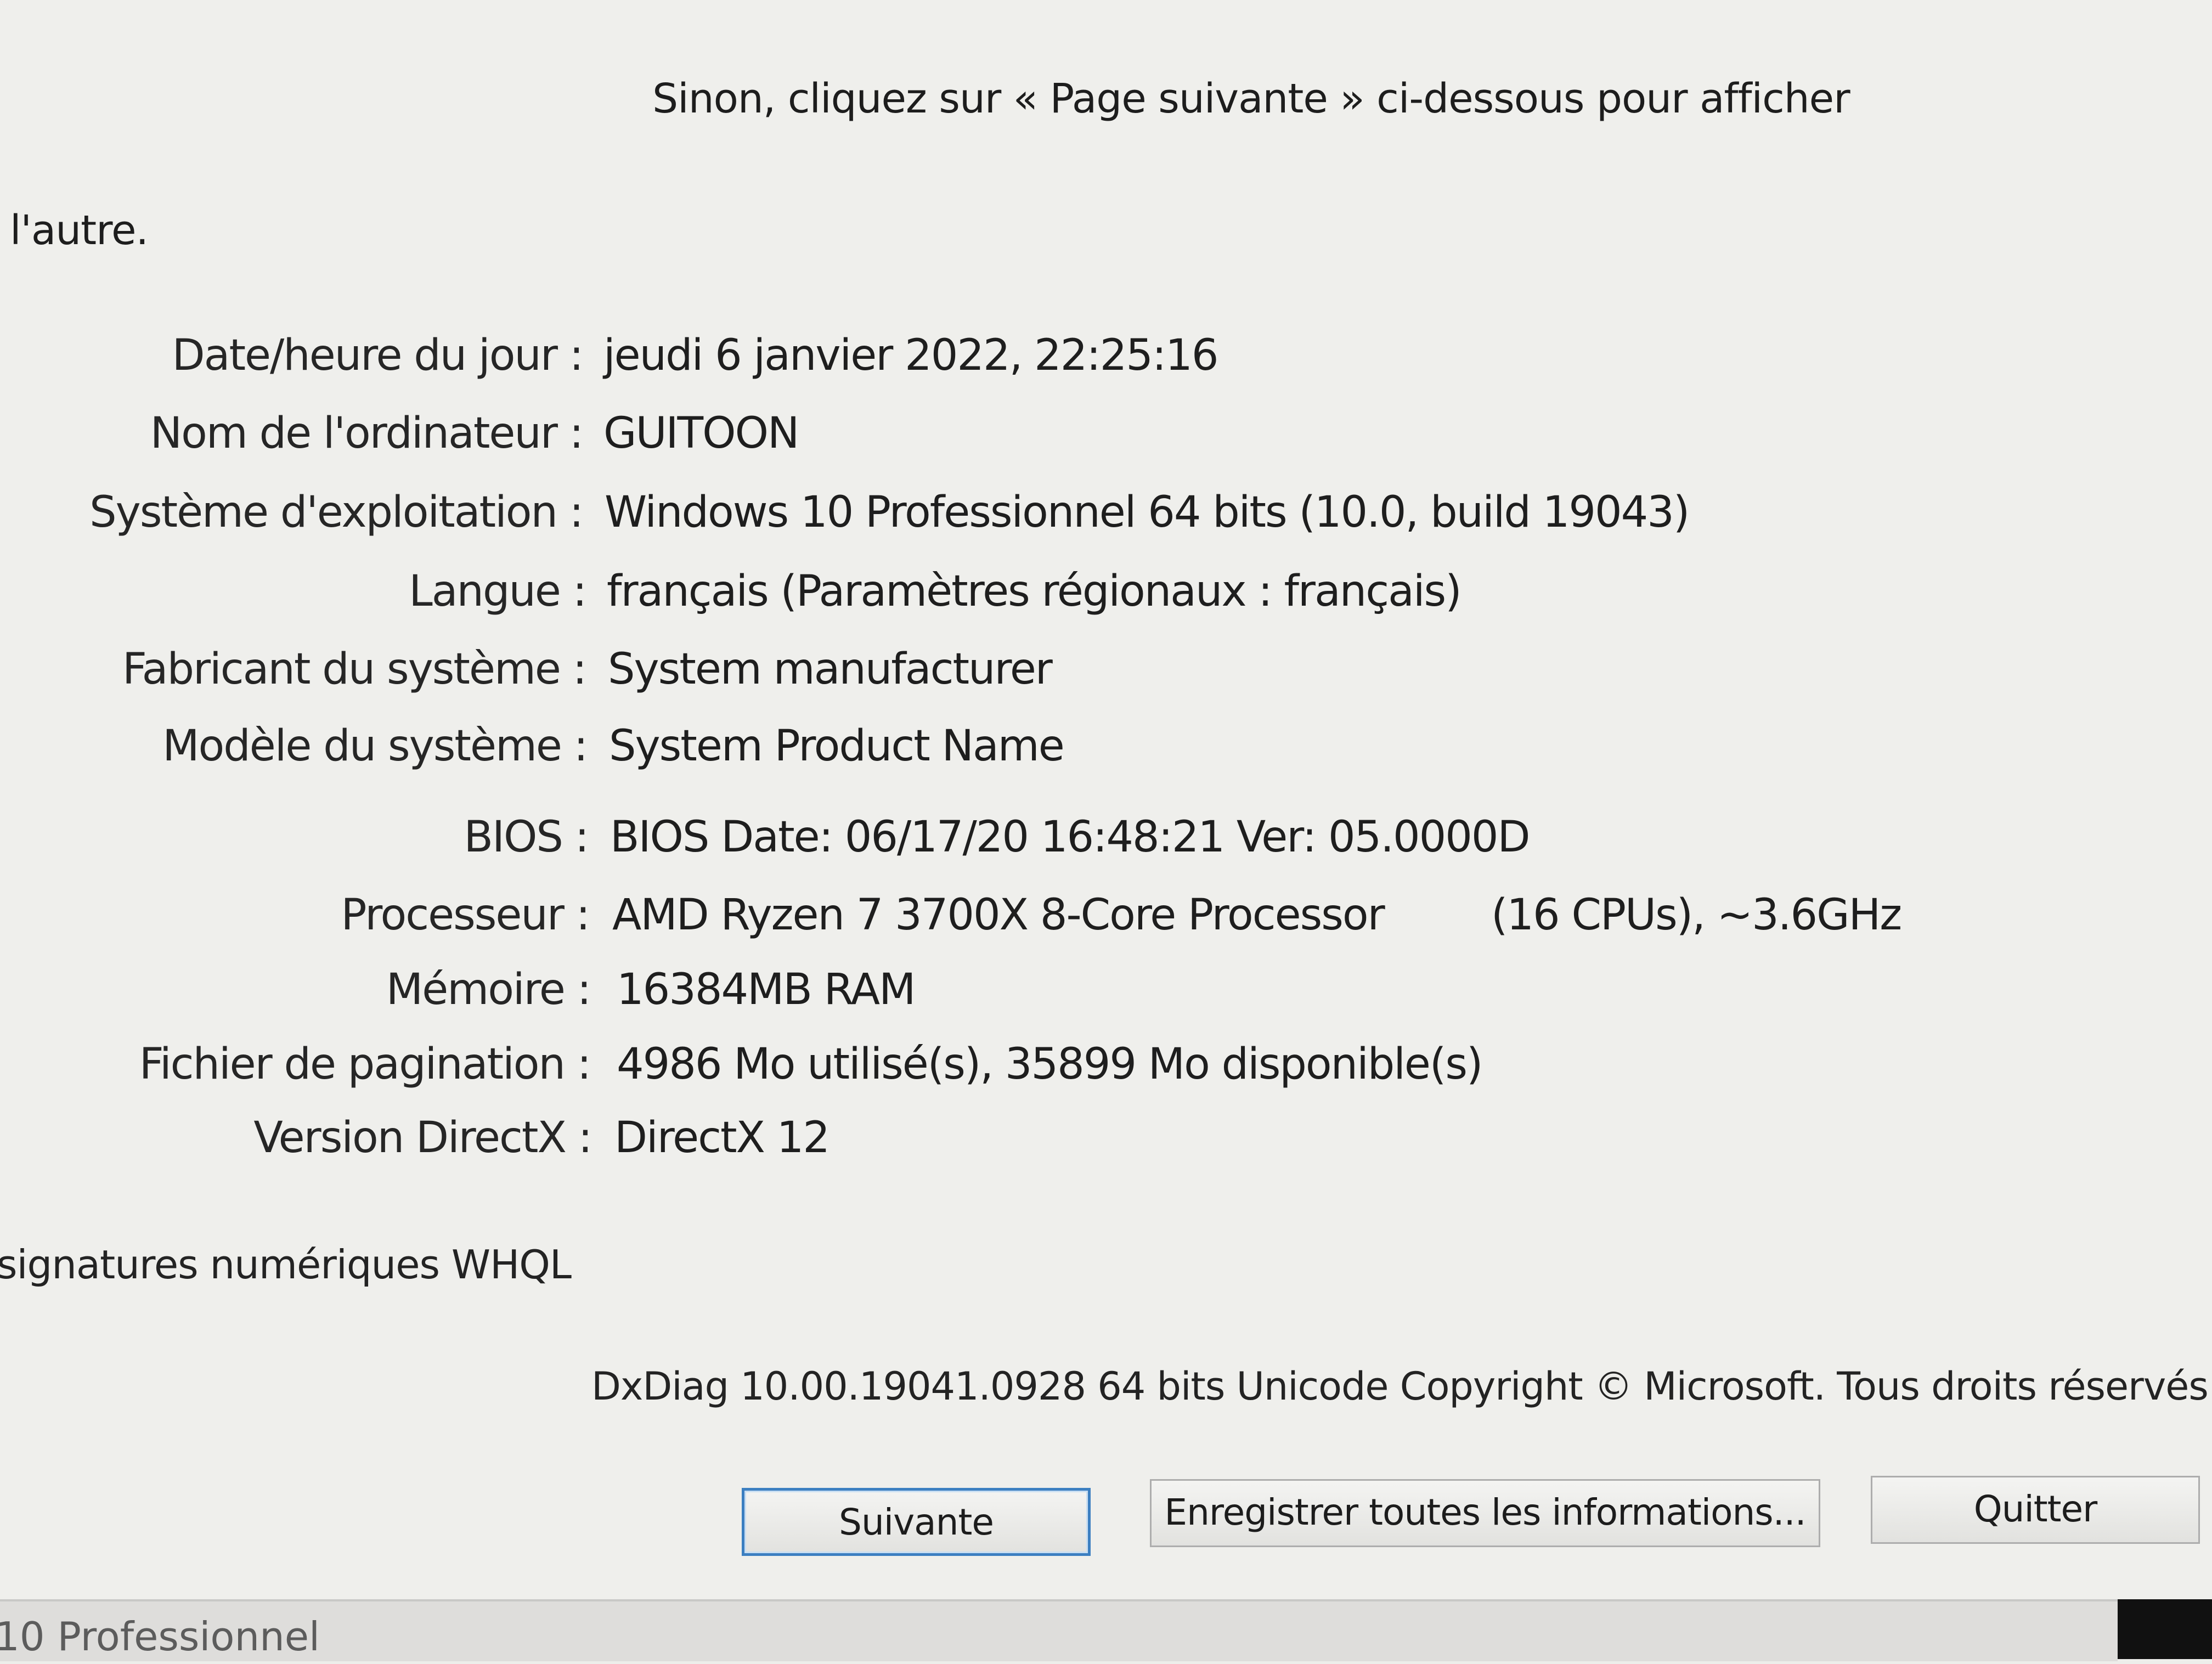  Describe the element at coordinates (2165, 1629) in the screenshot. I see `screen-bezel` at that location.